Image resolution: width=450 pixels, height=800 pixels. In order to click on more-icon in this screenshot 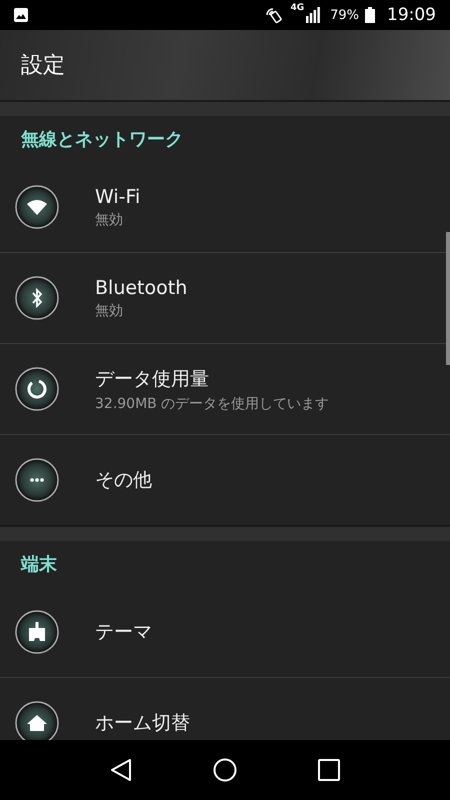, I will do `click(37, 480)`.